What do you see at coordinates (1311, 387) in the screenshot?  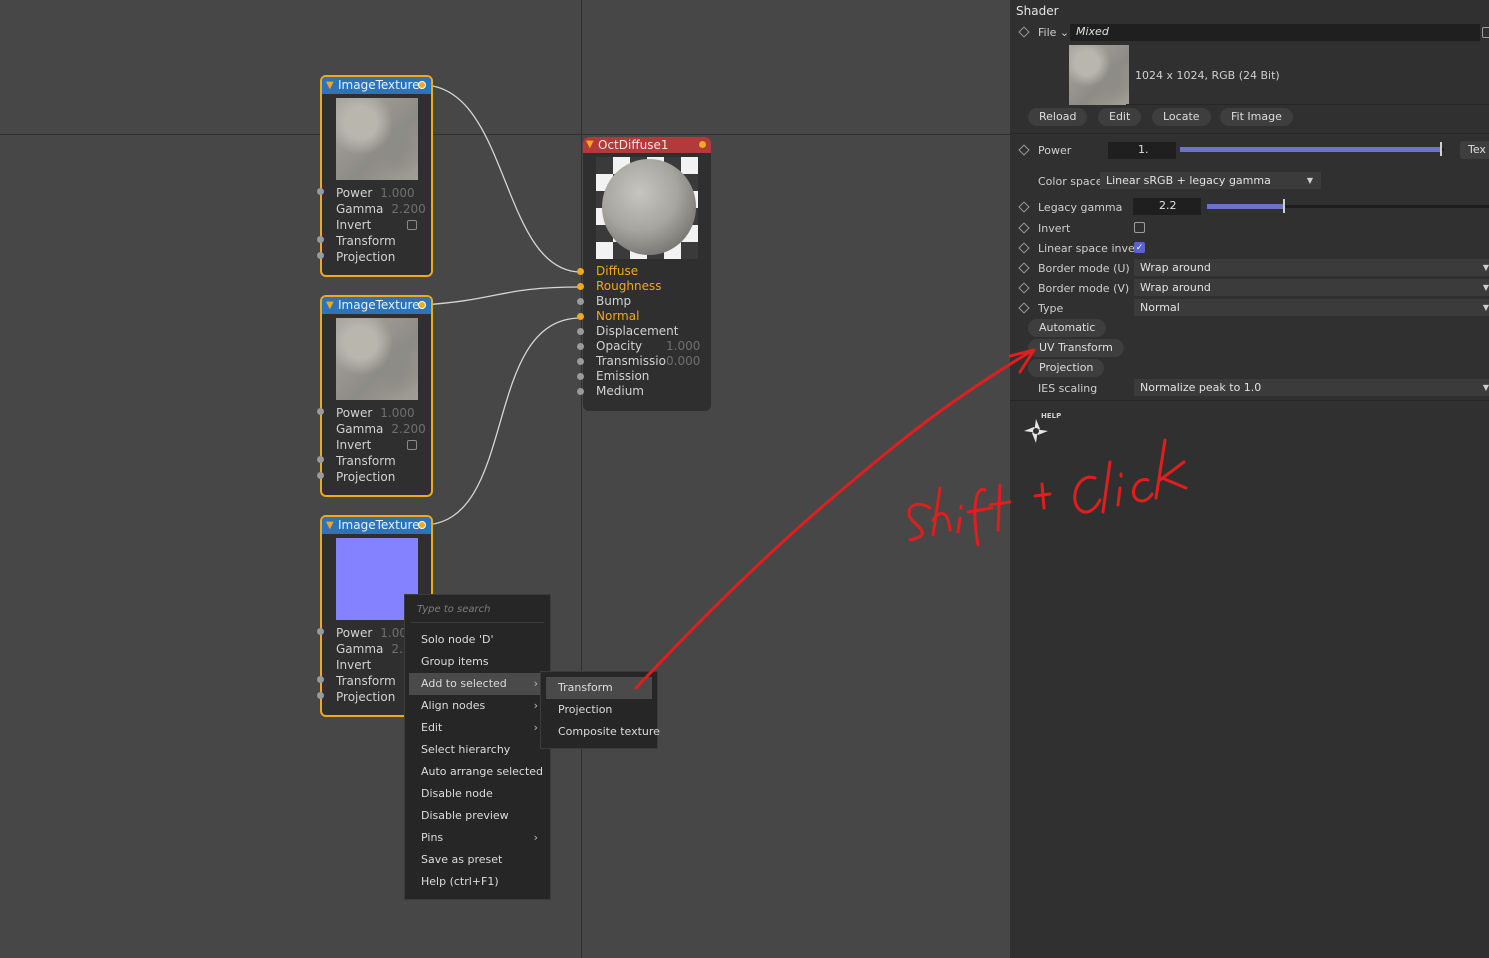 I see `ies-scaling-dropdown: Normalize peak to 1.0 ▼` at bounding box center [1311, 387].